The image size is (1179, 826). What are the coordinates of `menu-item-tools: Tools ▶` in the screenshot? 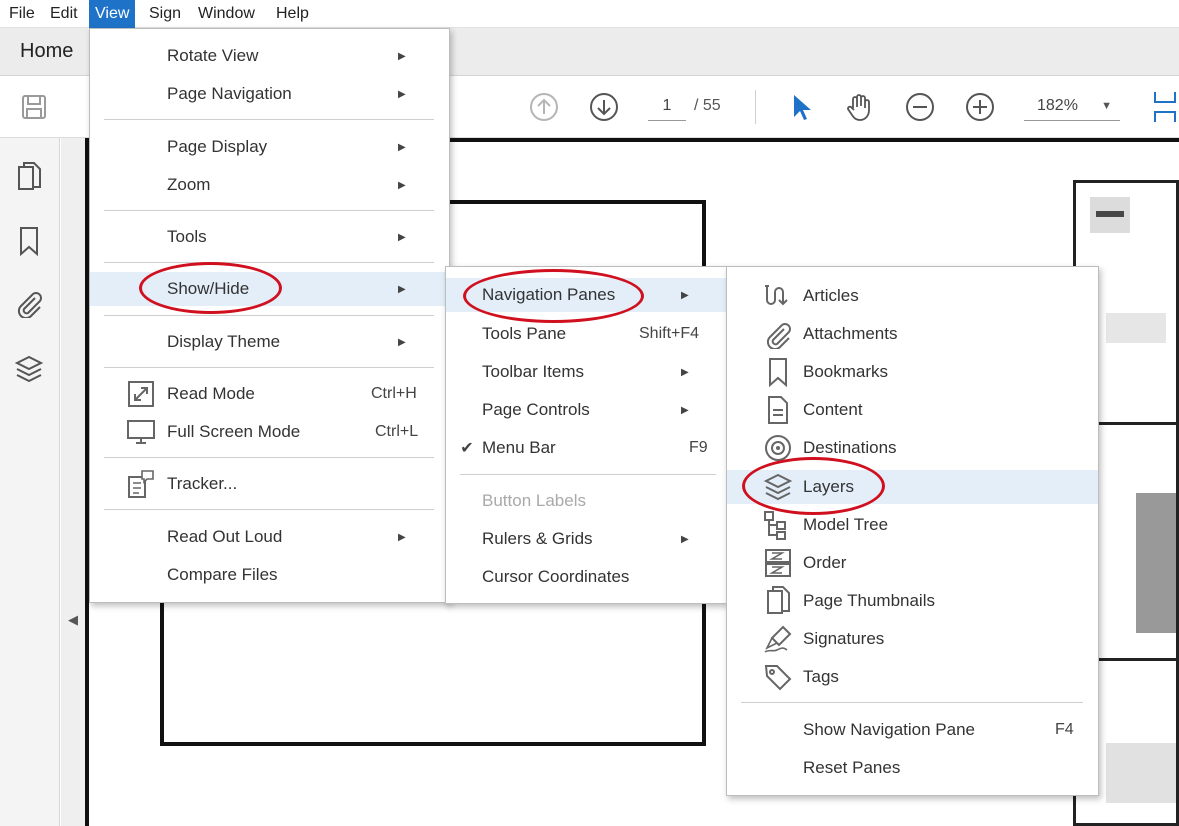 It's located at (269, 237).